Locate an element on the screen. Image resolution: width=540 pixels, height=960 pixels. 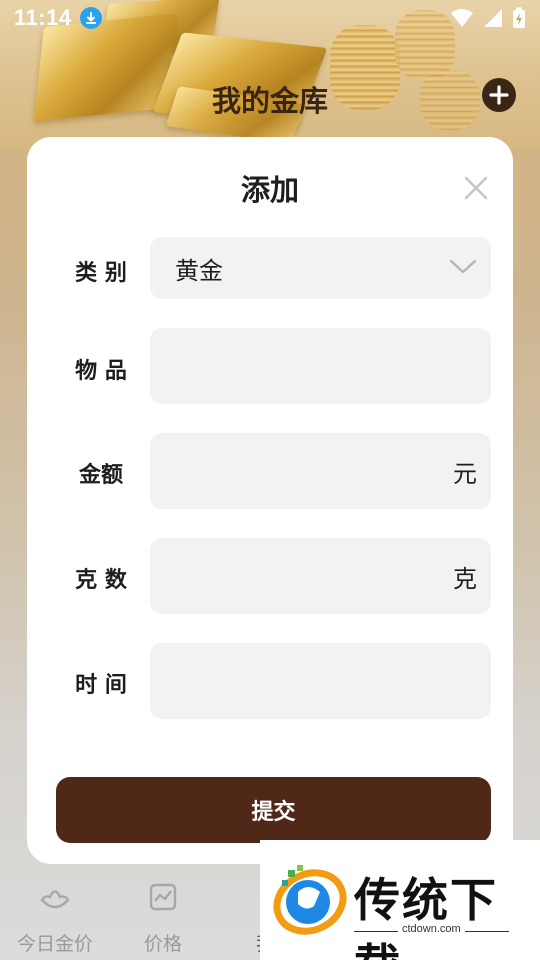
watermark: 传统下载 ctdown.com is located at coordinates (400, 900).